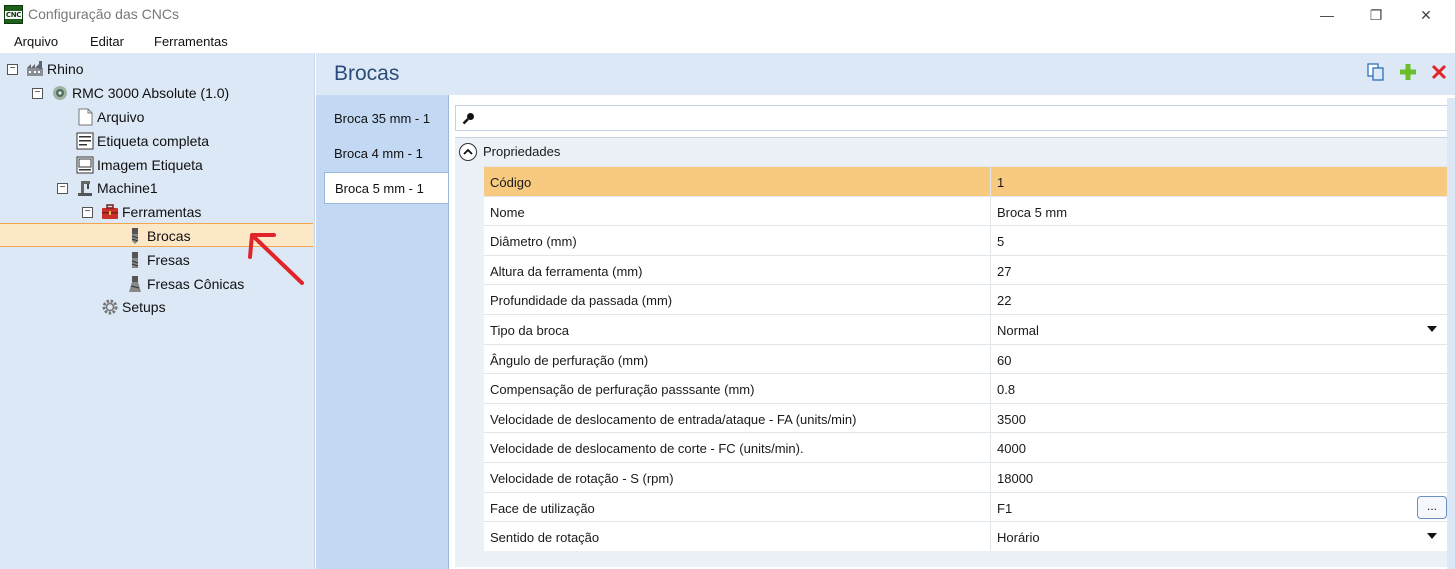 This screenshot has height=569, width=1455. I want to click on property-value: 22, so click(1004, 300).